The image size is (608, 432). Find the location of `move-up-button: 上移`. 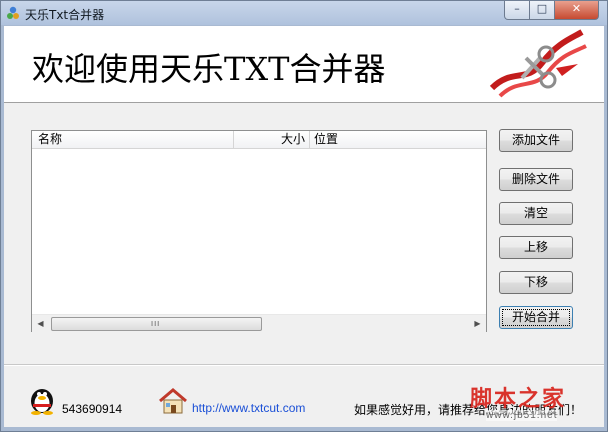

move-up-button: 上移 is located at coordinates (536, 247).